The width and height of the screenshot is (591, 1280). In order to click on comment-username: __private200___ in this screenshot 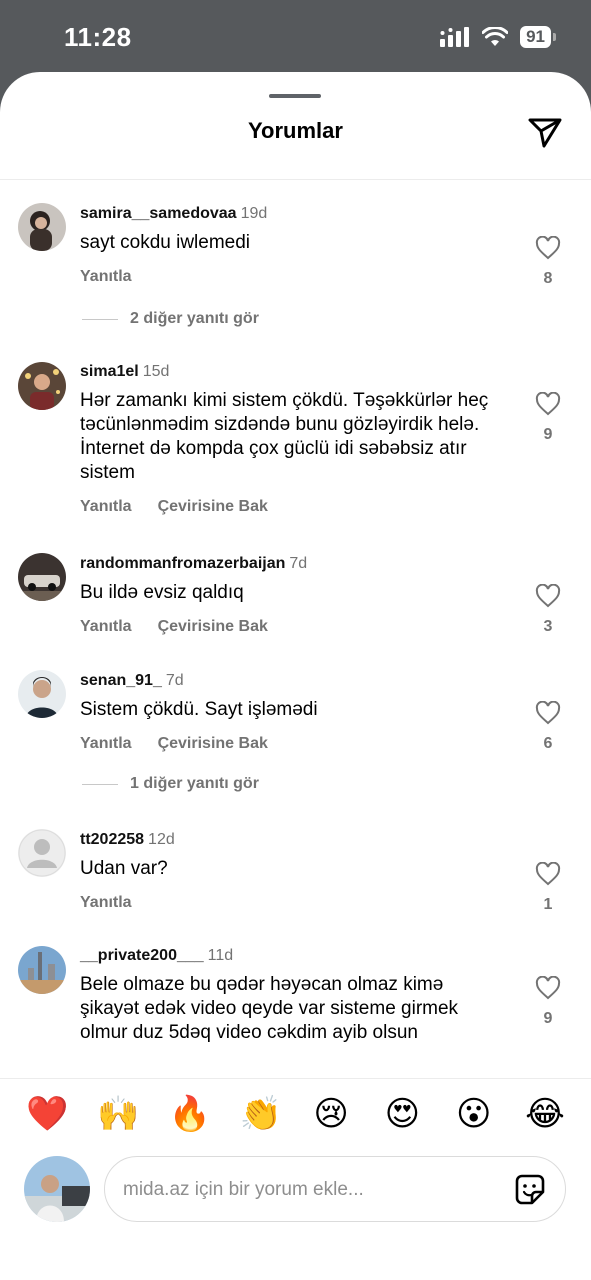, I will do `click(142, 955)`.